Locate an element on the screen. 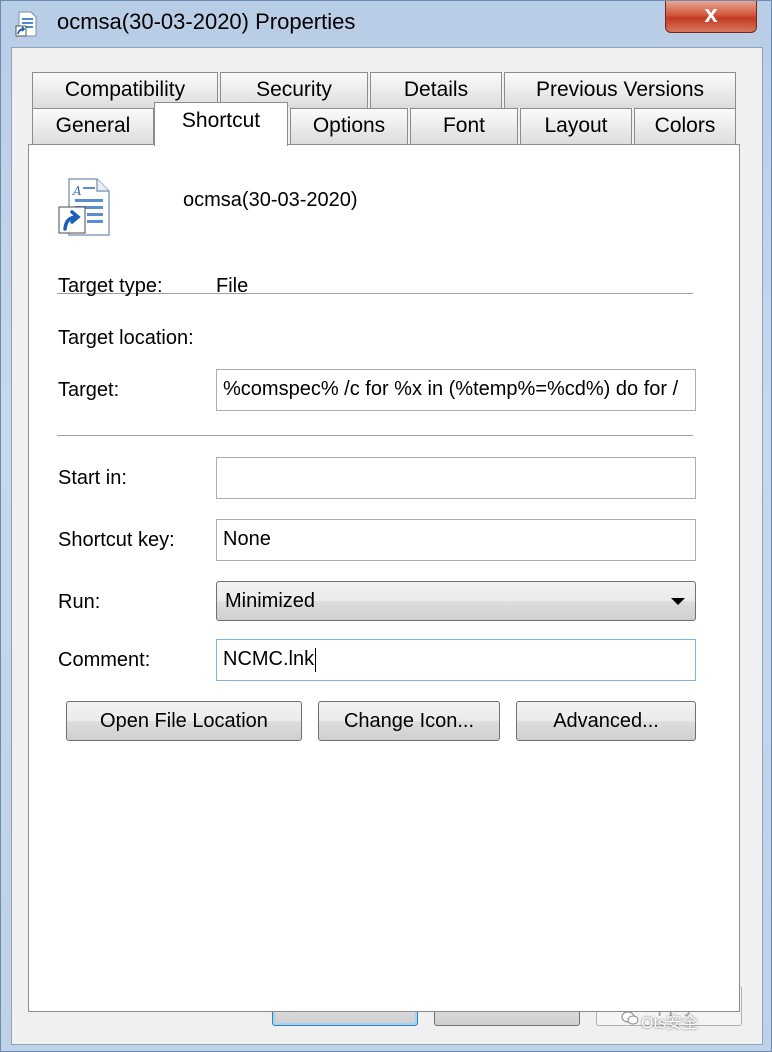 The height and width of the screenshot is (1052, 772). target-type-label: Target type: is located at coordinates (110, 286).